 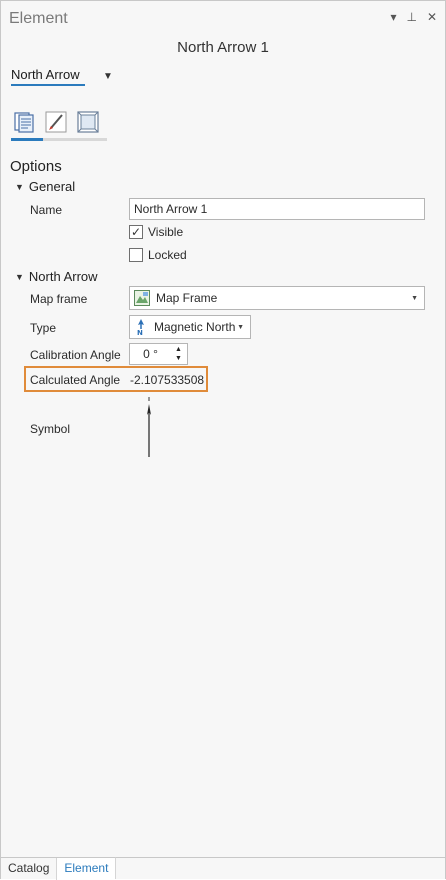 What do you see at coordinates (152, 354) in the screenshot?
I see `calibration-angle-value: 0 °` at bounding box center [152, 354].